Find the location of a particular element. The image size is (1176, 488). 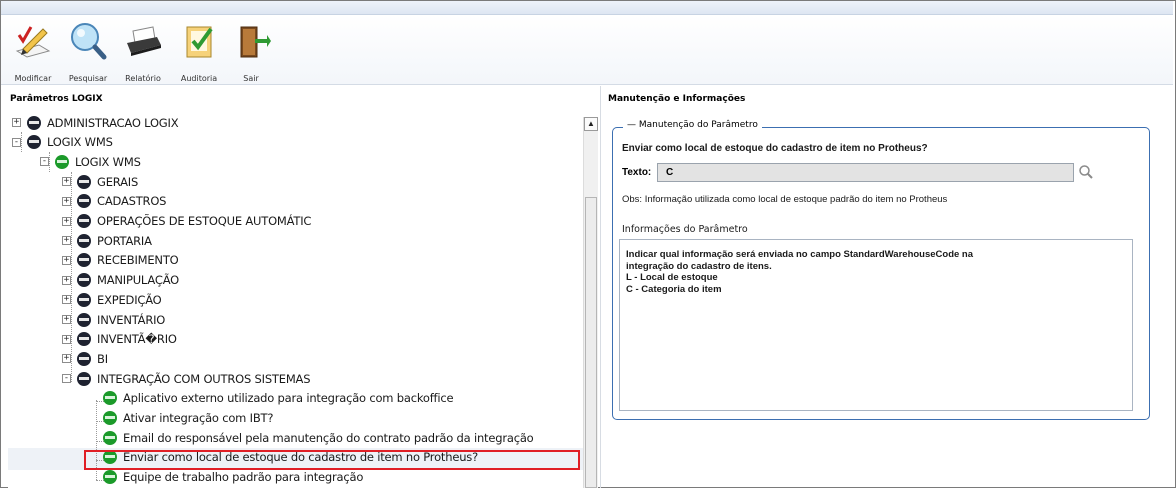

tree-item: + ADMINISTRACAO LOGIX is located at coordinates (95, 122).